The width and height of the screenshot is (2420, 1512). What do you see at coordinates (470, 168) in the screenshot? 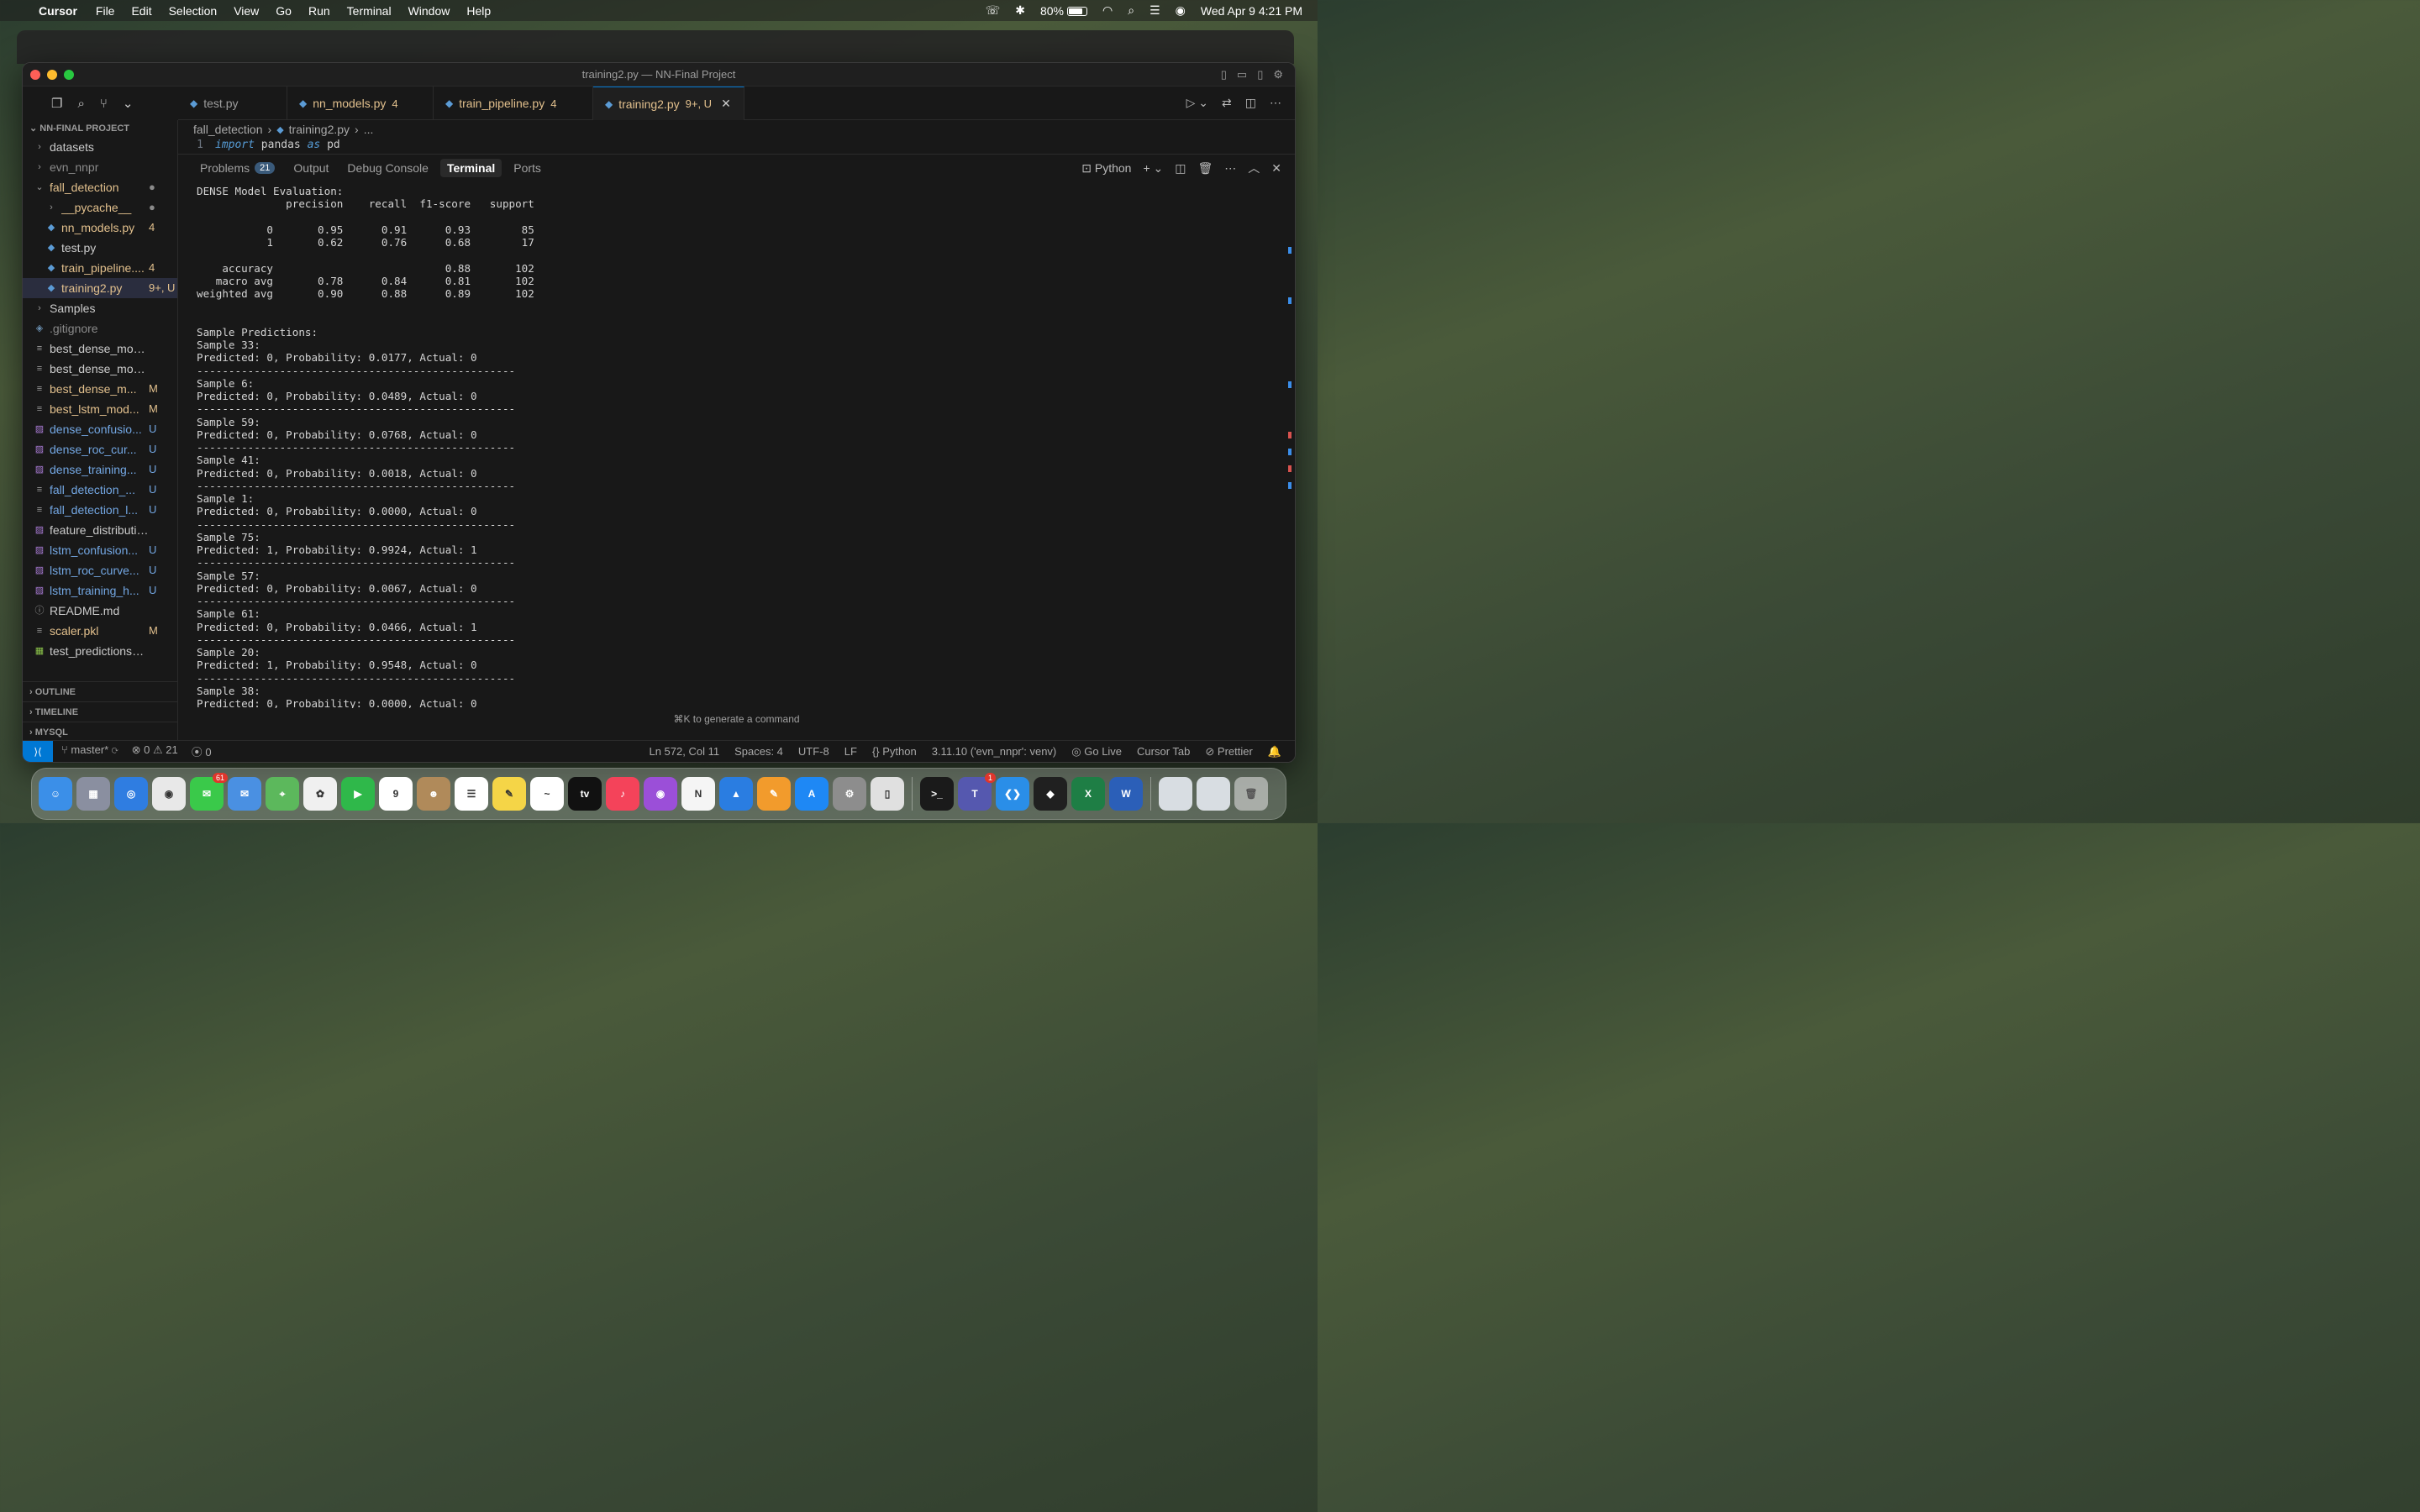
I see `tab-terminal: Terminal` at bounding box center [470, 168].